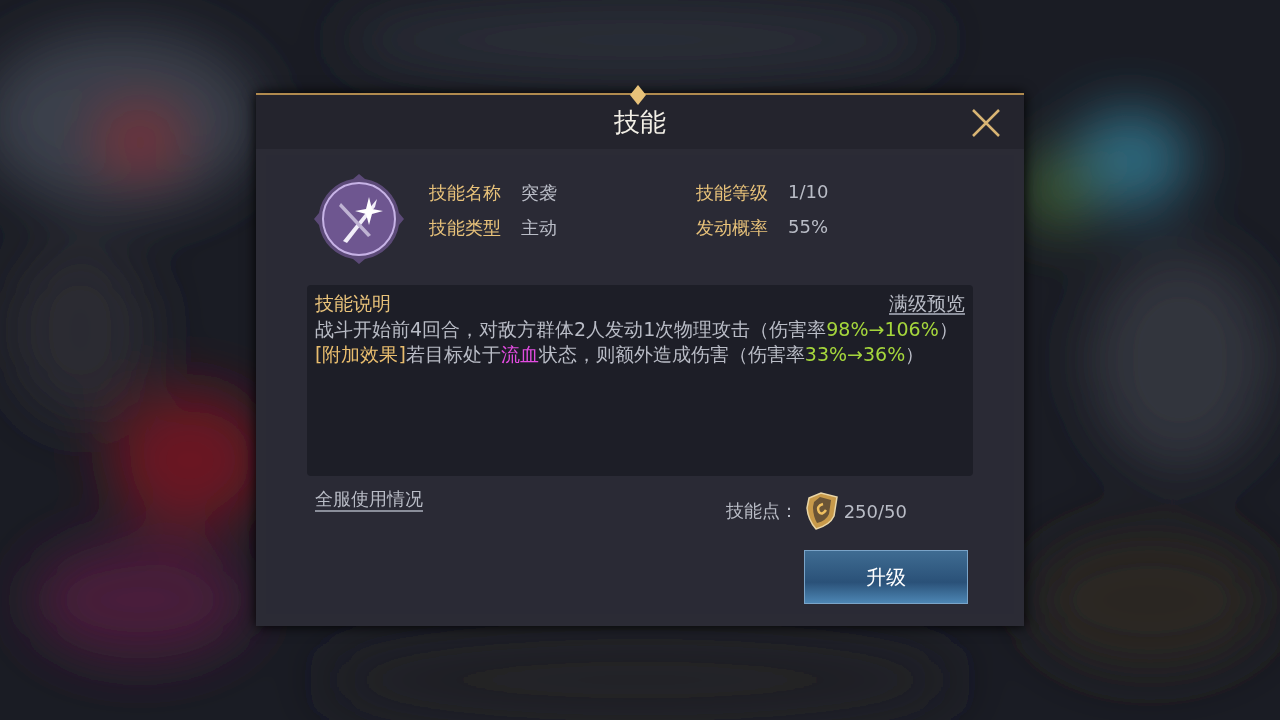 This screenshot has height=720, width=1280. Describe the element at coordinates (732, 192) in the screenshot. I see `field-label: 技能等级` at that location.